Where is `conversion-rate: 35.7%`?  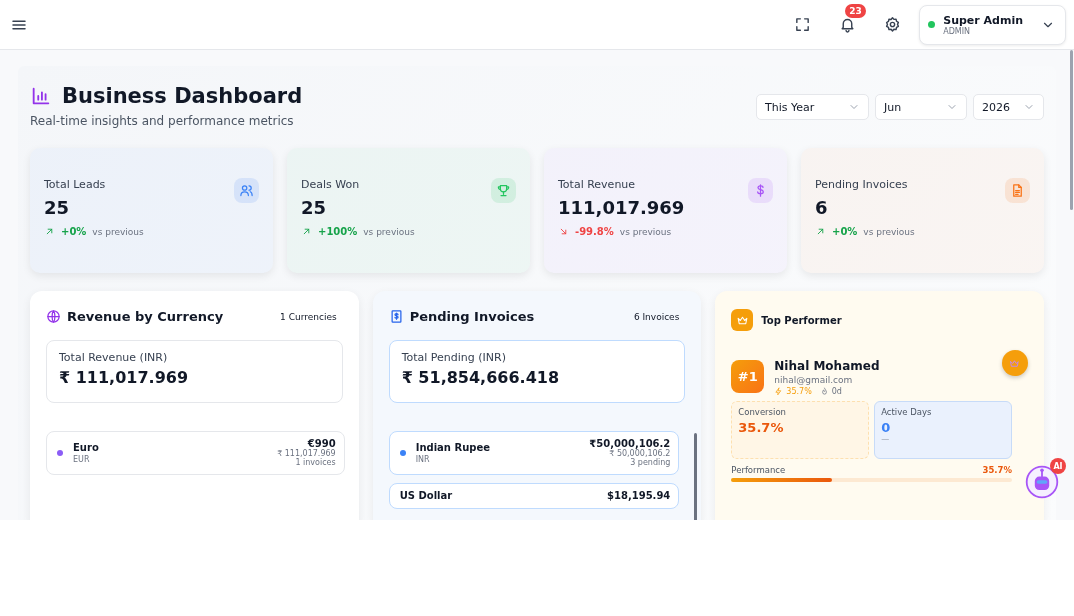
conversion-rate: 35.7% is located at coordinates (799, 391).